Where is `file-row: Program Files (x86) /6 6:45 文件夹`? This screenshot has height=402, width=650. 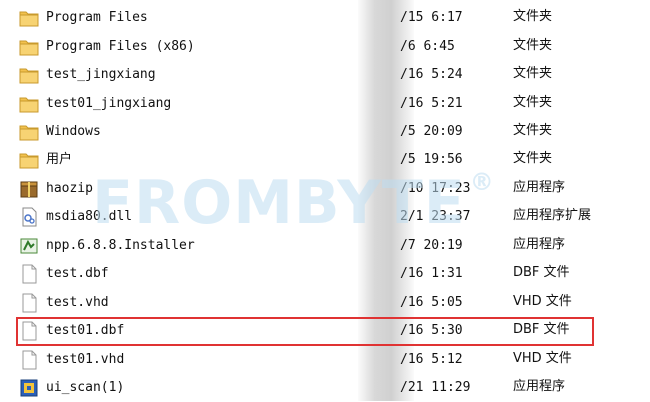 file-row: Program Files (x86) /6 6:45 文件夹 is located at coordinates (325, 47).